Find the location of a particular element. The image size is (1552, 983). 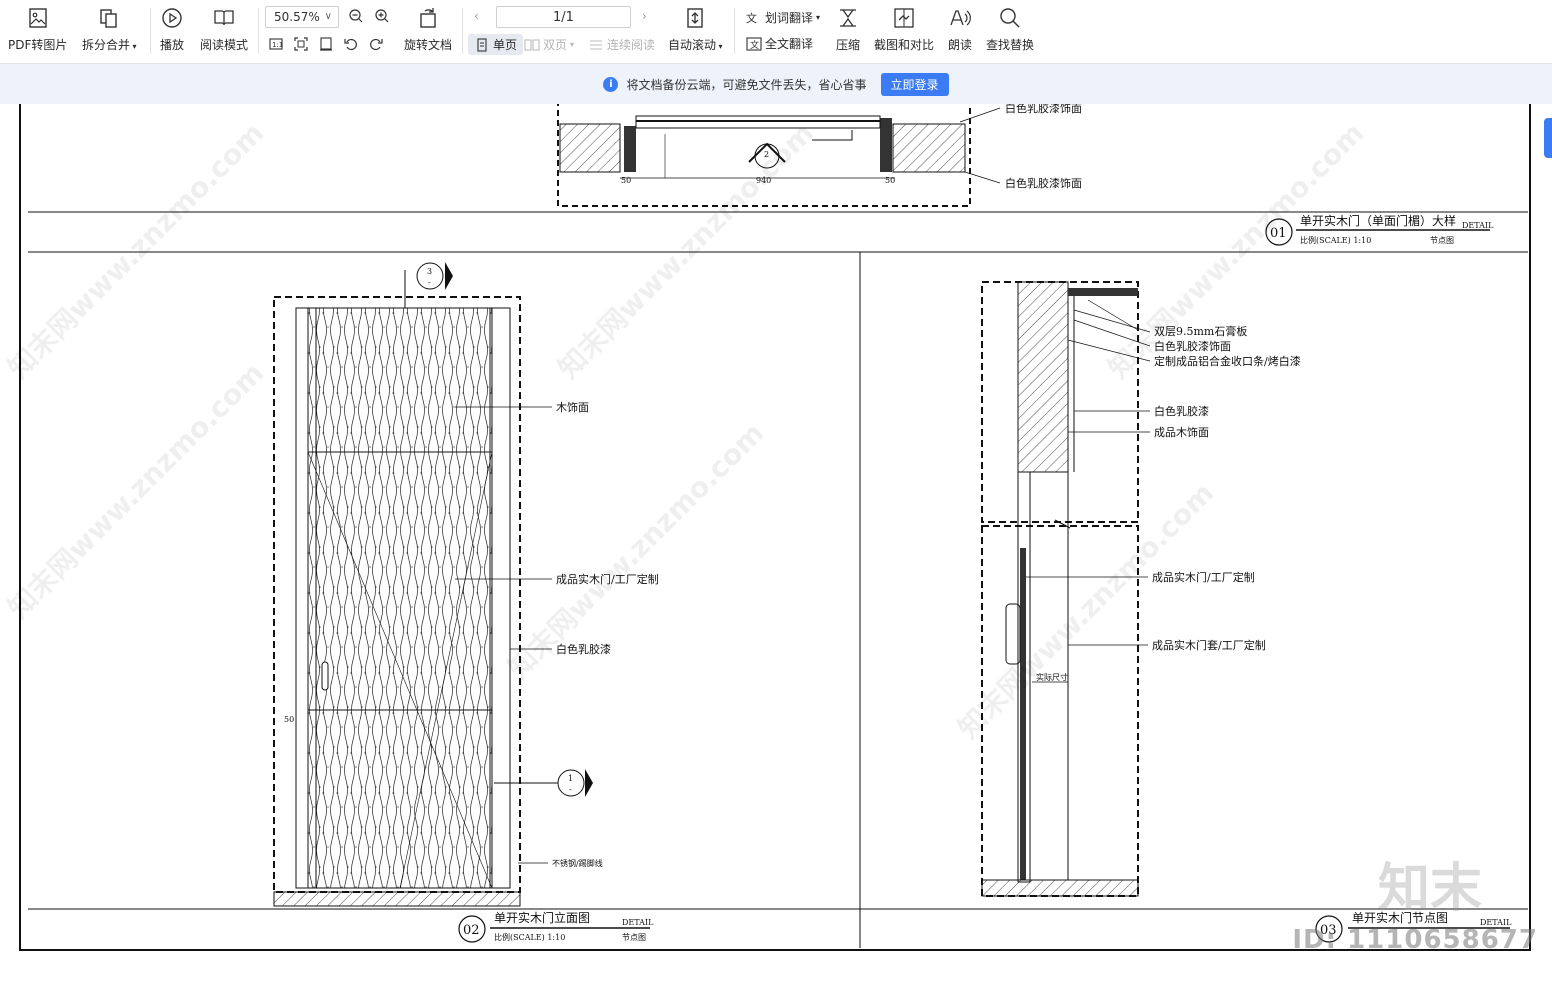

pdf-to-image-button: PDF转图片 is located at coordinates (37, 31).